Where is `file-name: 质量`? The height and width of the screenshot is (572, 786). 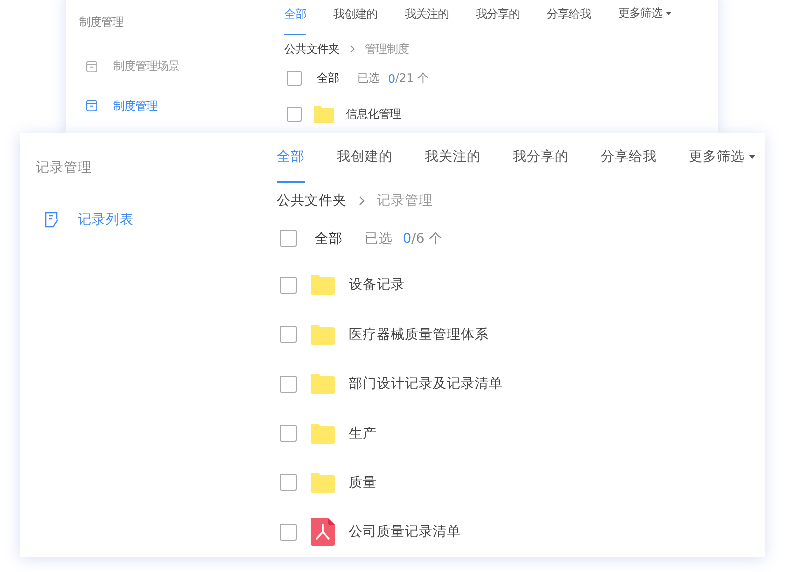 file-name: 质量 is located at coordinates (363, 483).